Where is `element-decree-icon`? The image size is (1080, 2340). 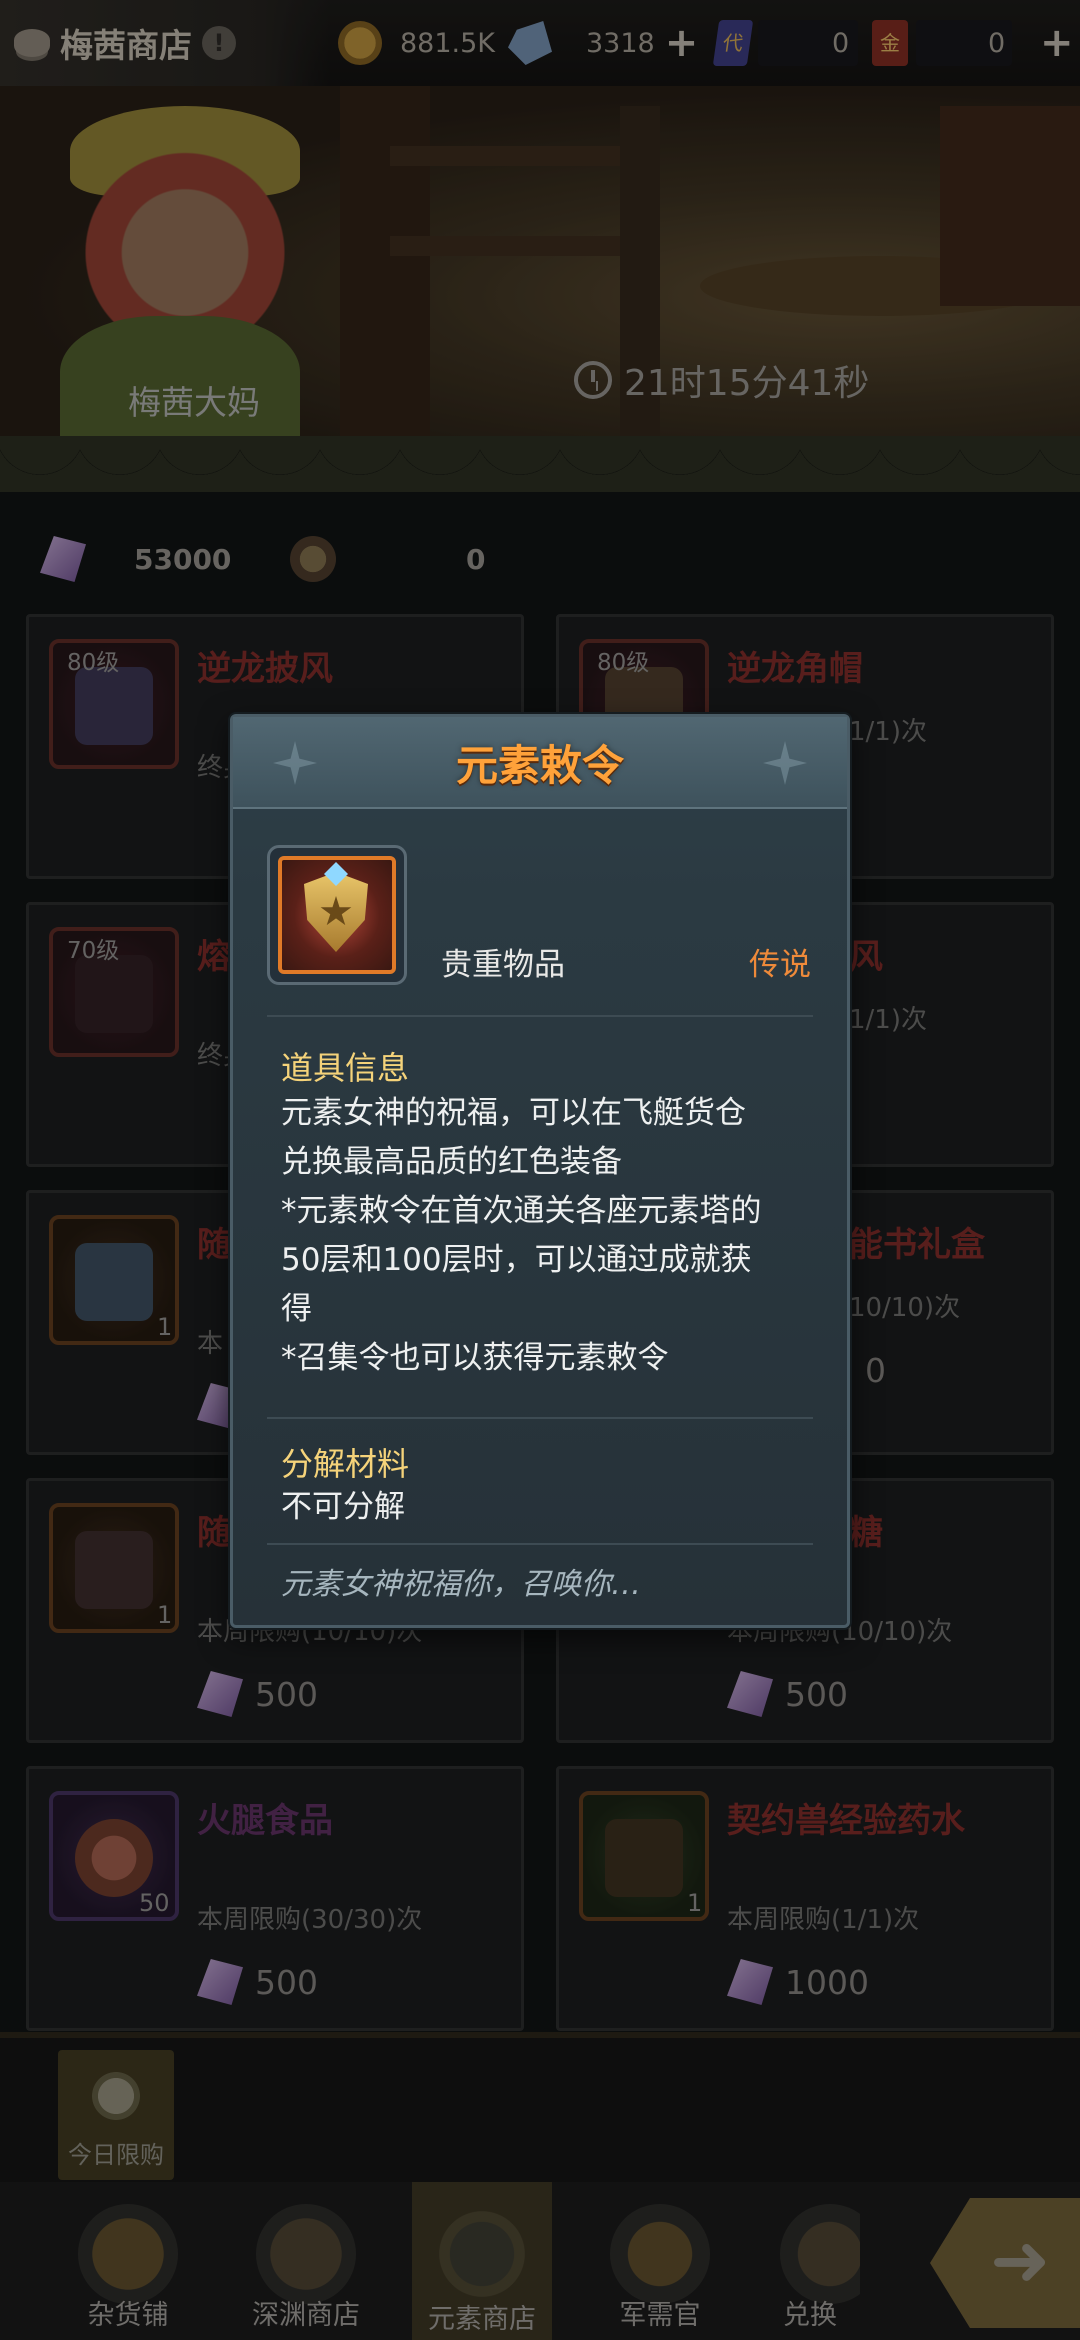 element-decree-icon is located at coordinates (337, 915).